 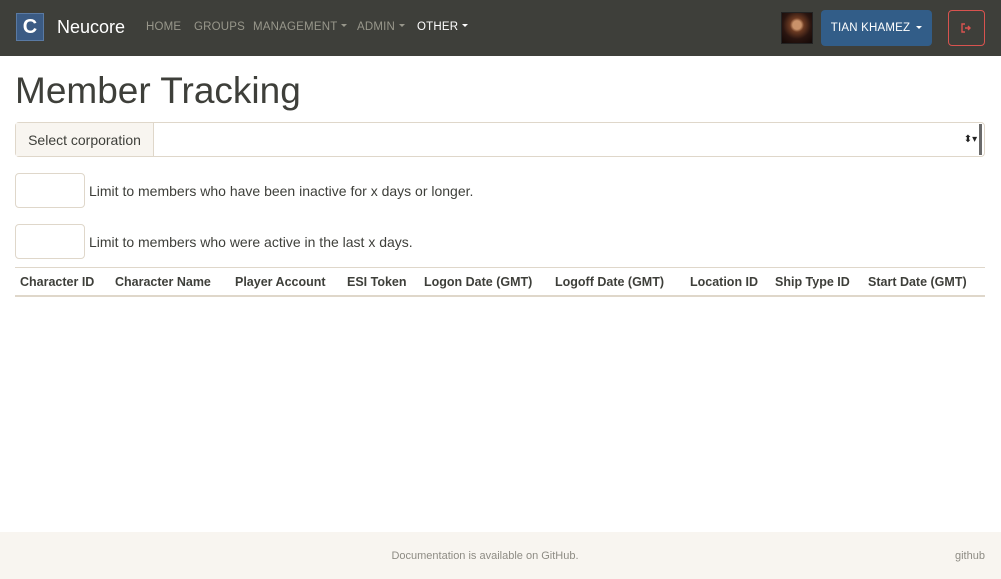 I want to click on nav-management-label: MANAGEMENT, so click(x=295, y=27).